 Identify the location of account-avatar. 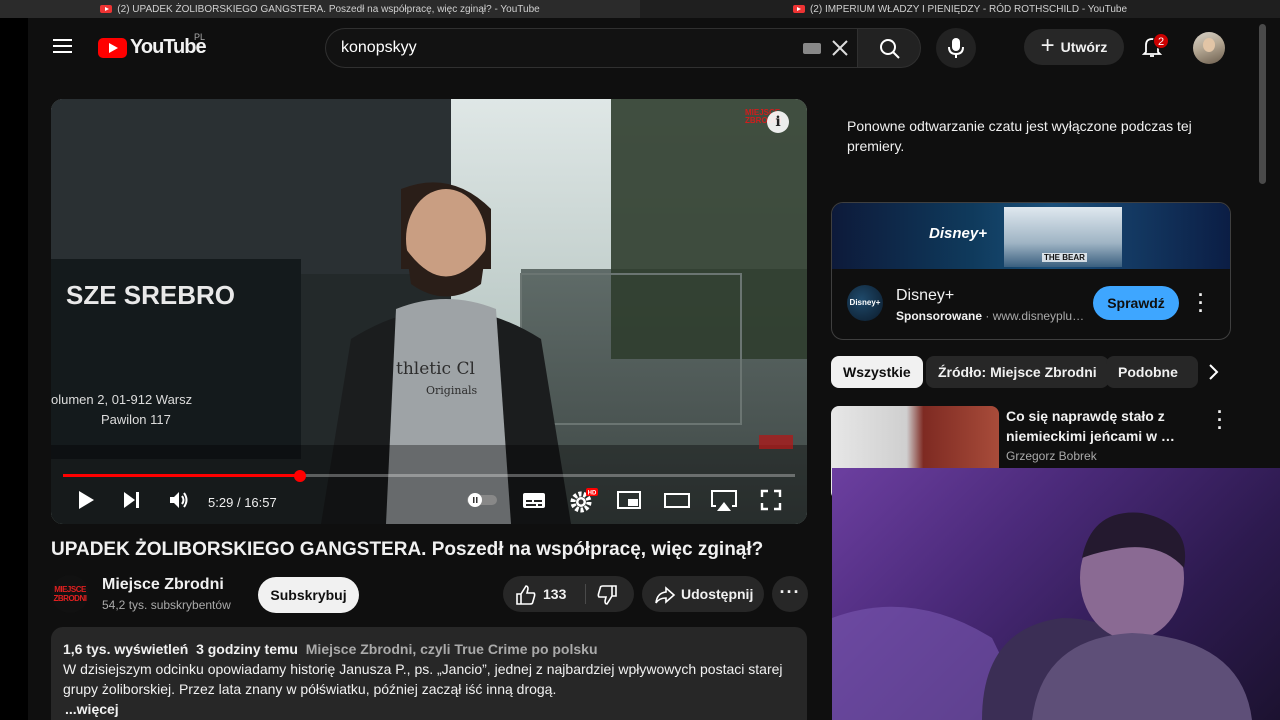
(1209, 48).